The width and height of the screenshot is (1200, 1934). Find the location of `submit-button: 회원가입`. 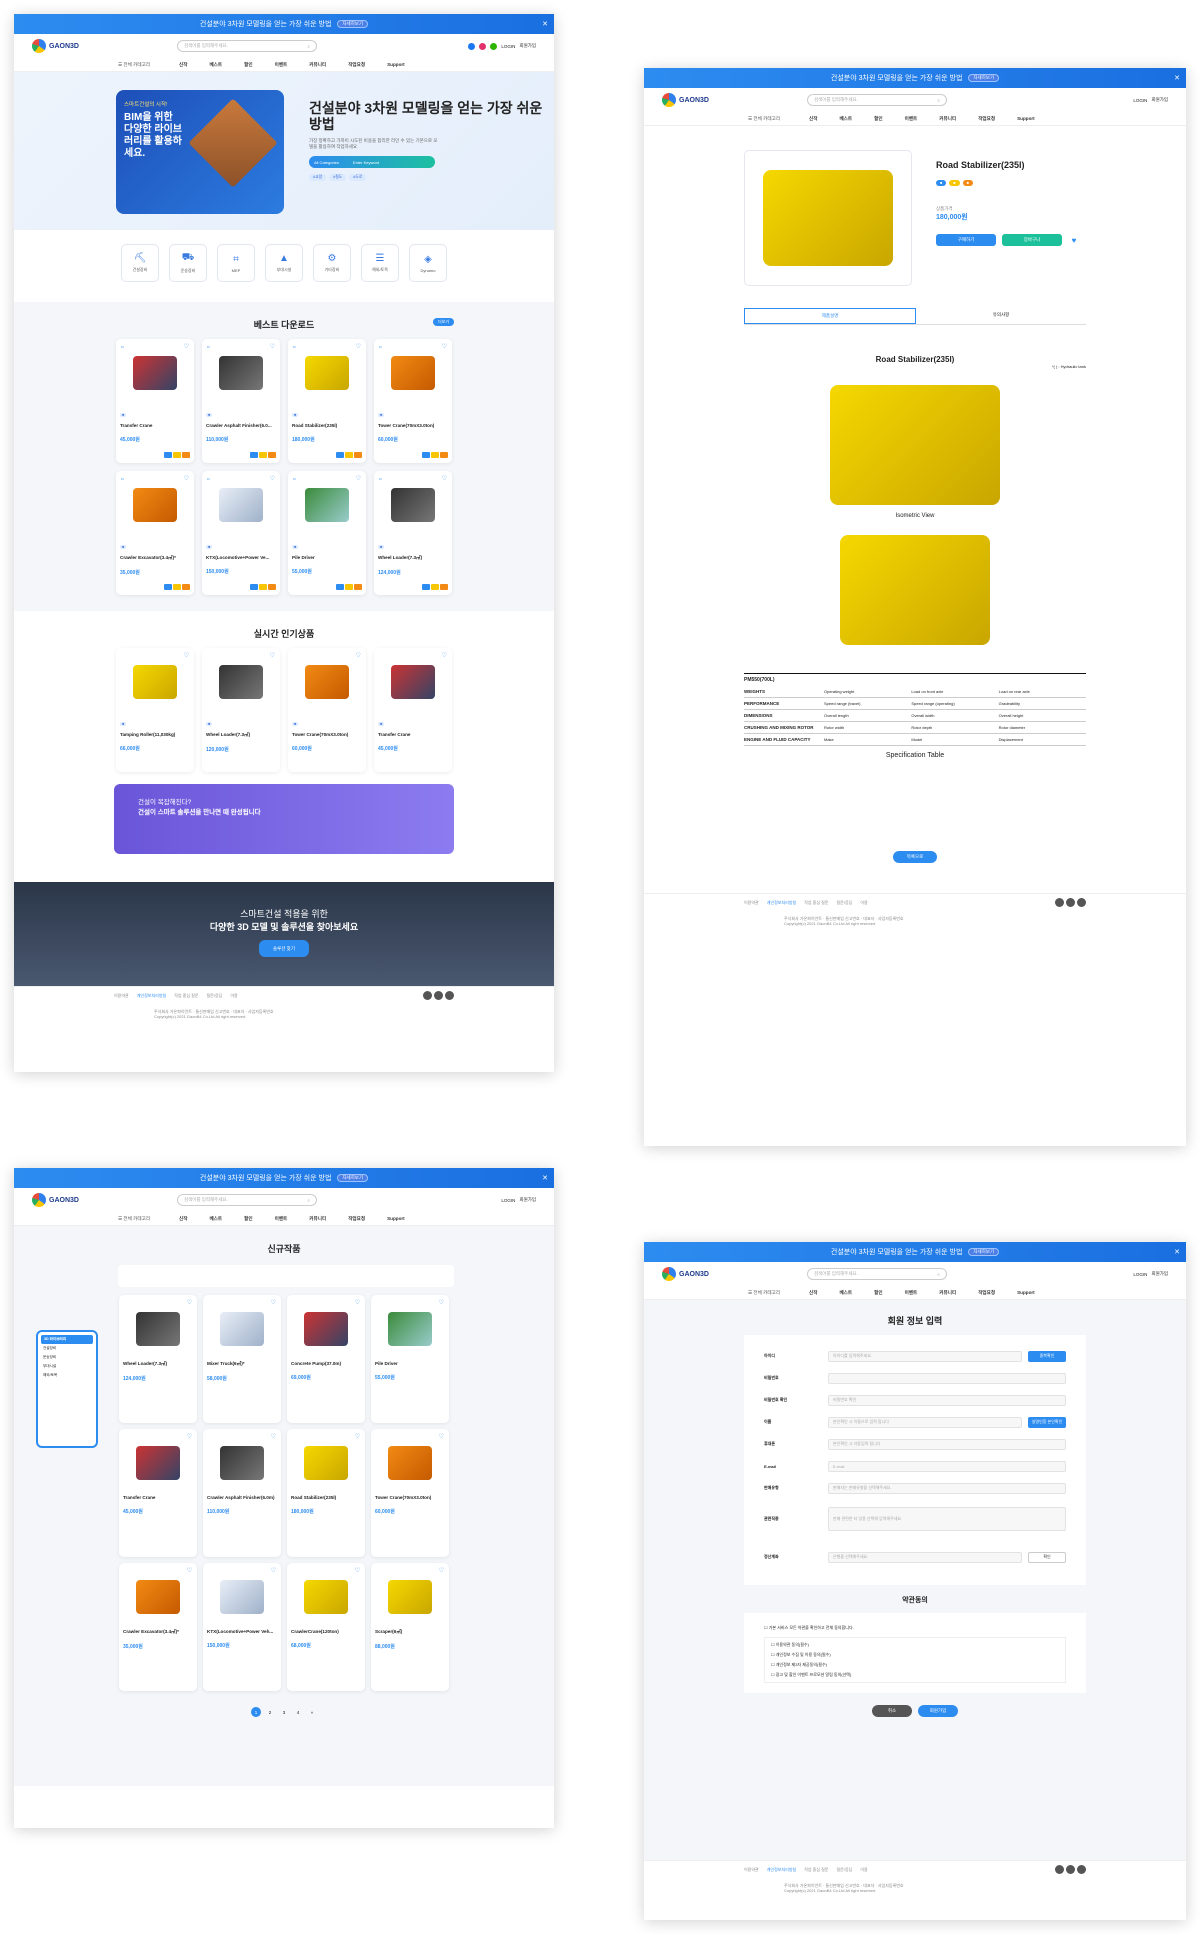

submit-button: 회원가입 is located at coordinates (938, 1711).